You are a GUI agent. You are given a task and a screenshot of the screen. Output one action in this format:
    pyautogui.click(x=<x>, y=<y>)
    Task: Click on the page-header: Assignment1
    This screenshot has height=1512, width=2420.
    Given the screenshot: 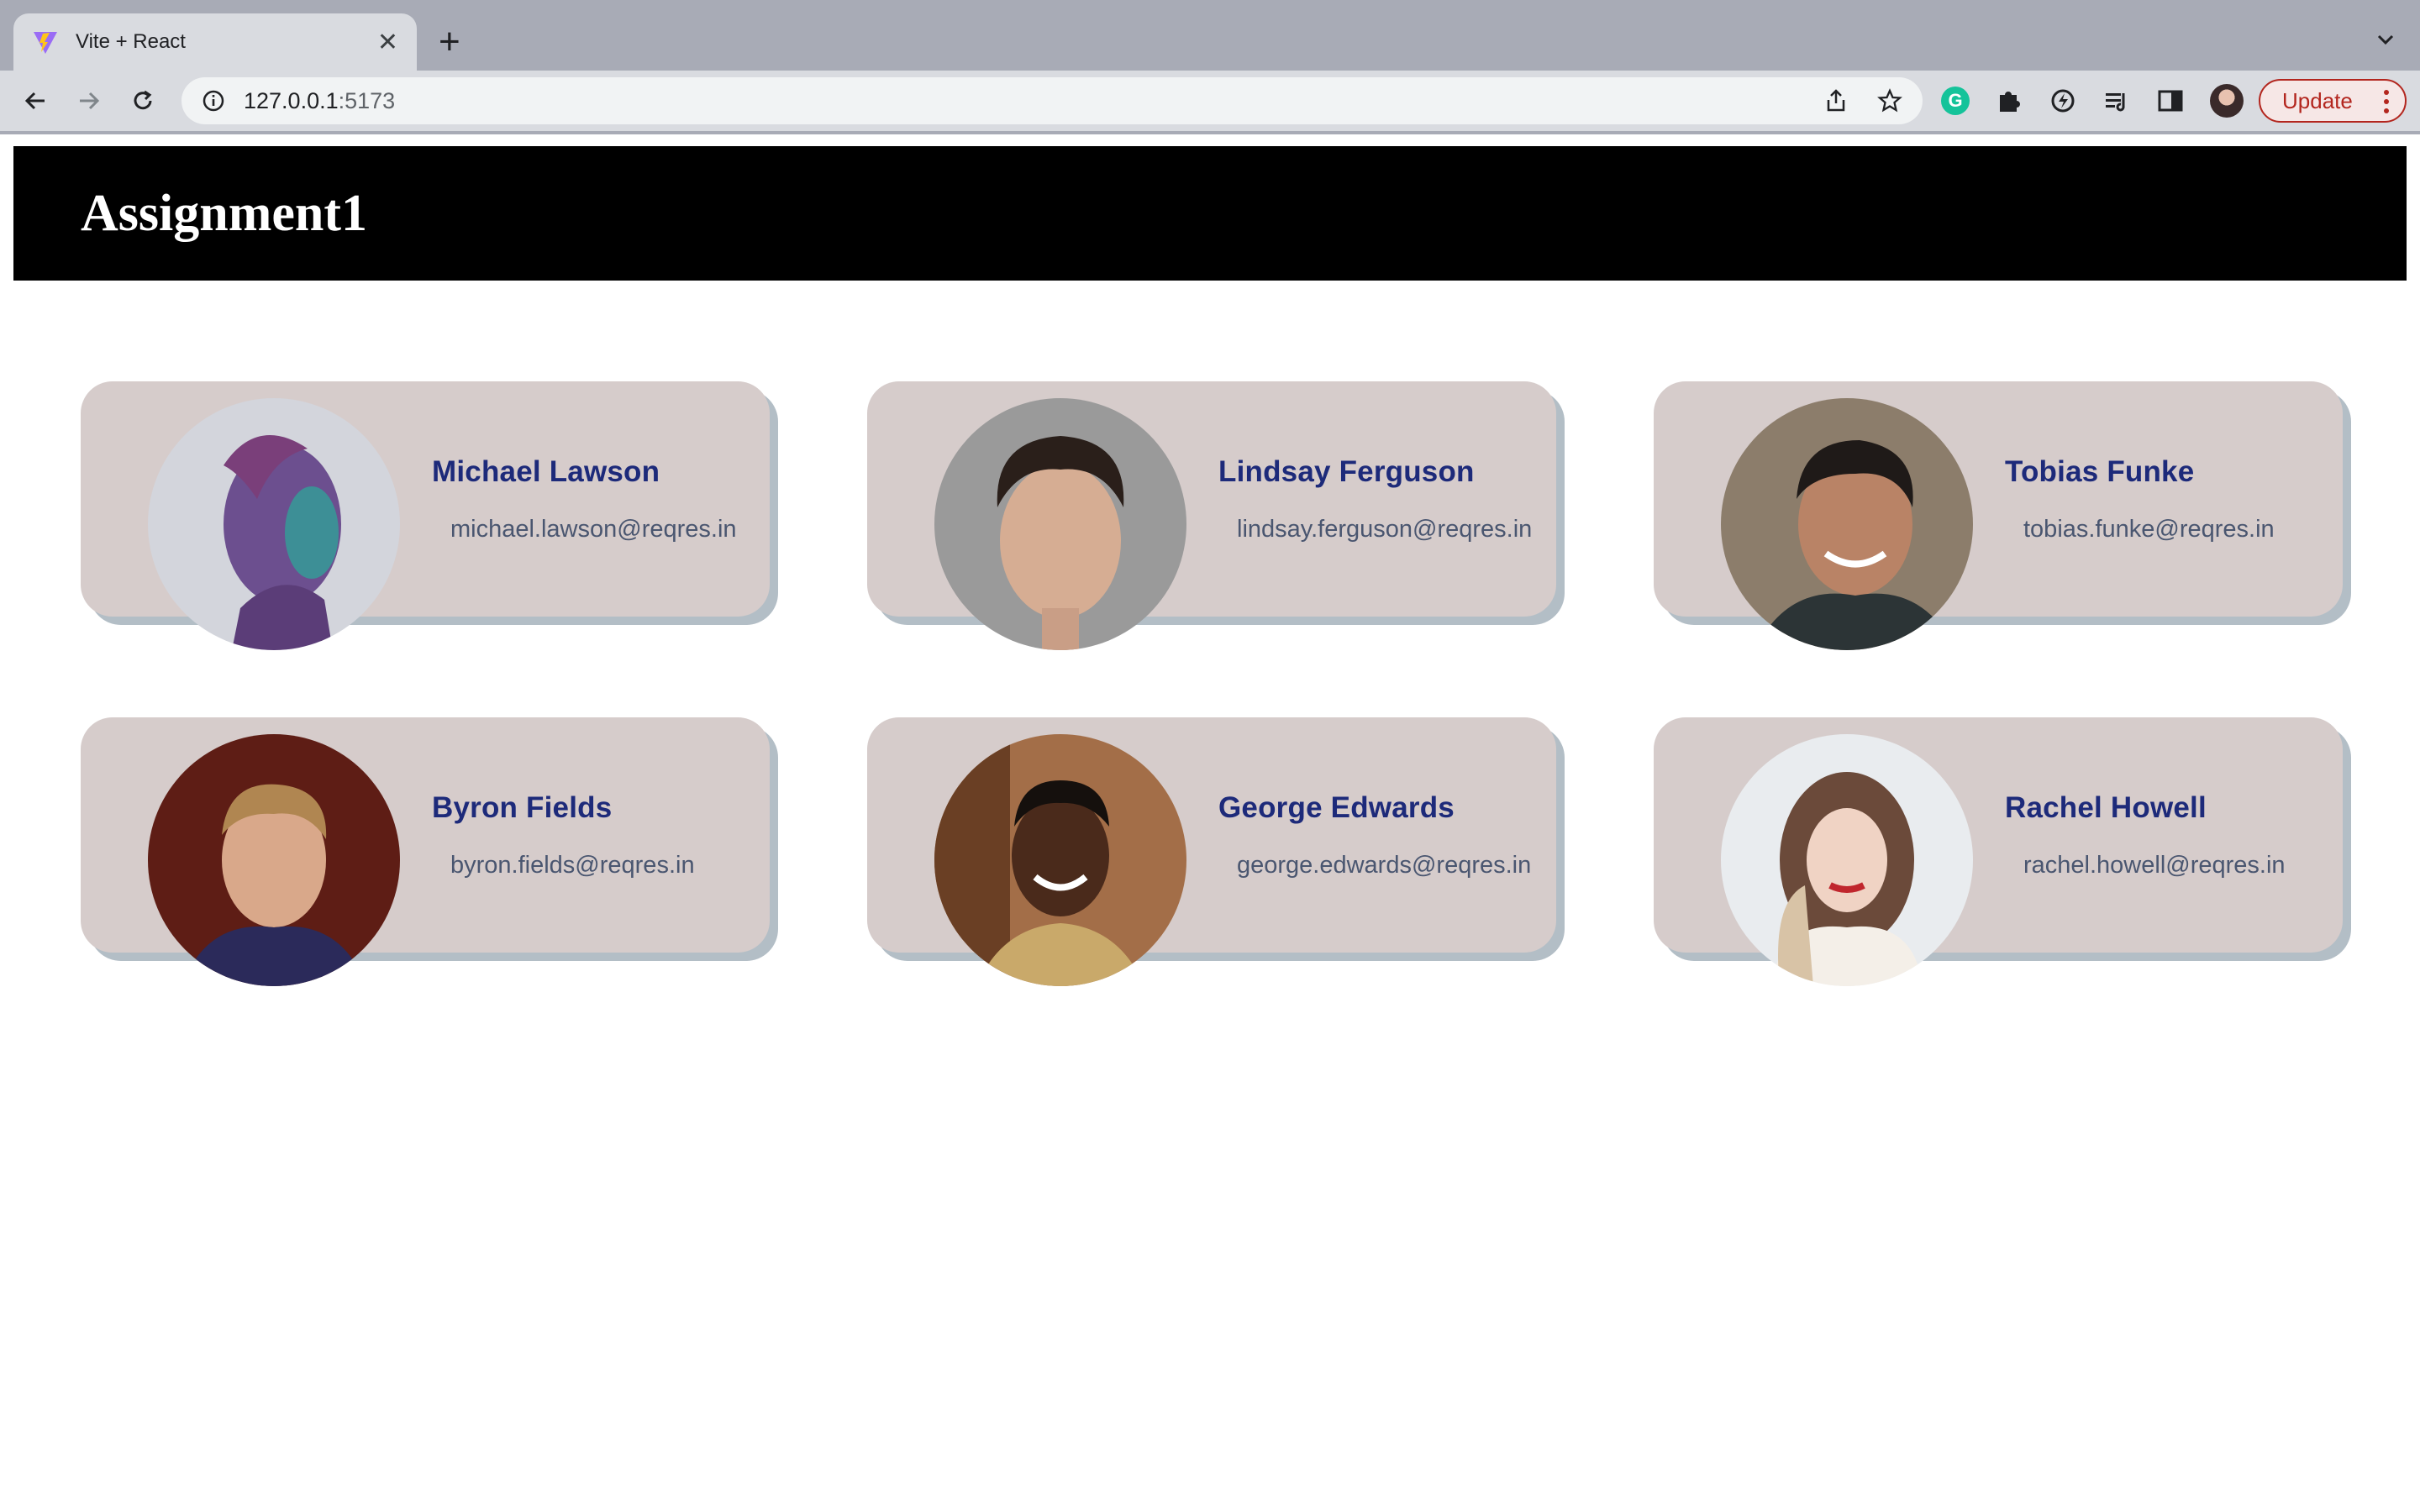 What is the action you would take?
    pyautogui.click(x=1210, y=213)
    